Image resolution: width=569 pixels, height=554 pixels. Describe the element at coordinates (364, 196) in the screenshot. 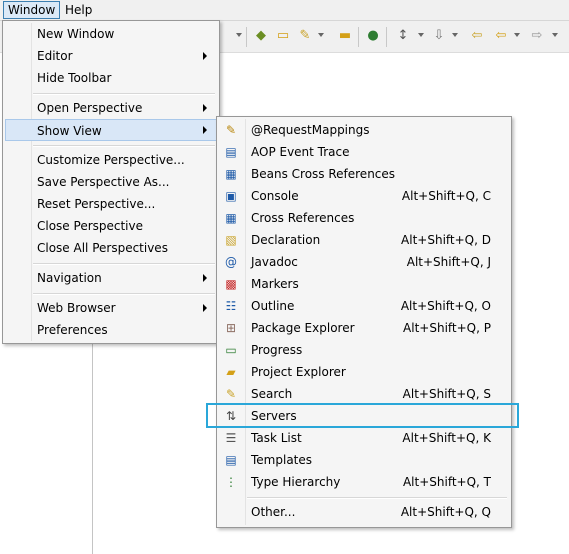

I see `menu-item-console: ▣ Console Alt+Shift+Q, C` at that location.